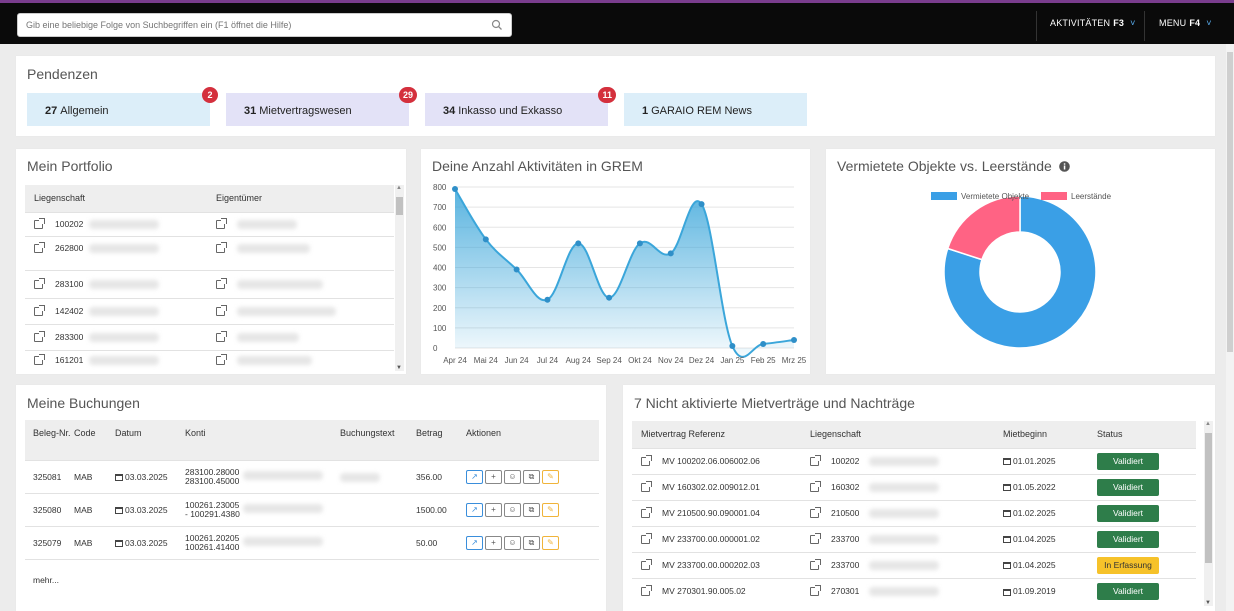 Image resolution: width=1234 pixels, height=611 pixels. Describe the element at coordinates (845, 513) in the screenshot. I see `liegenschaft-number: 210500` at that location.